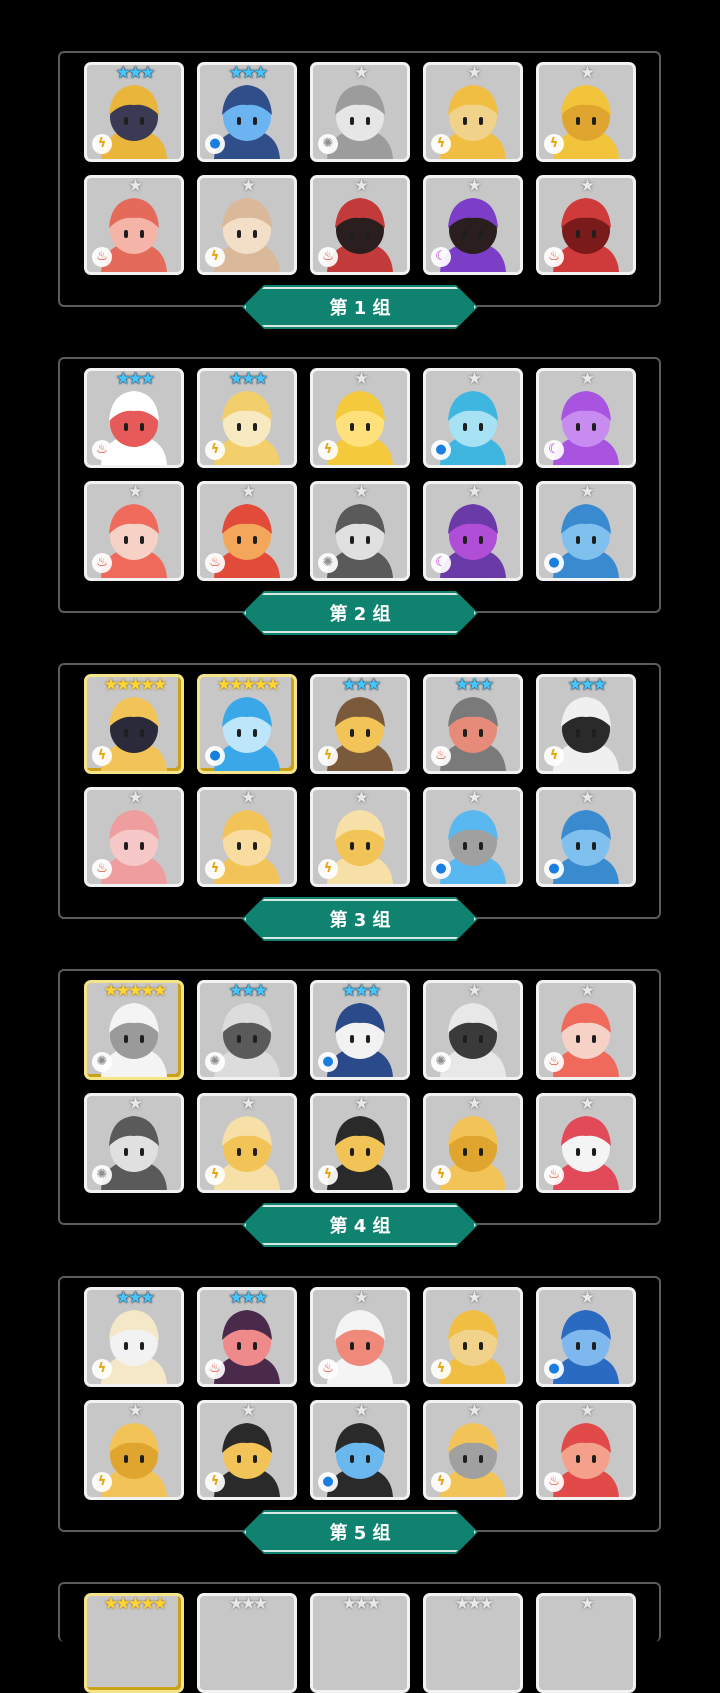 Image resolution: width=720 pixels, height=1693 pixels. I want to click on hero-card: ★★★ ✺, so click(247, 1030).